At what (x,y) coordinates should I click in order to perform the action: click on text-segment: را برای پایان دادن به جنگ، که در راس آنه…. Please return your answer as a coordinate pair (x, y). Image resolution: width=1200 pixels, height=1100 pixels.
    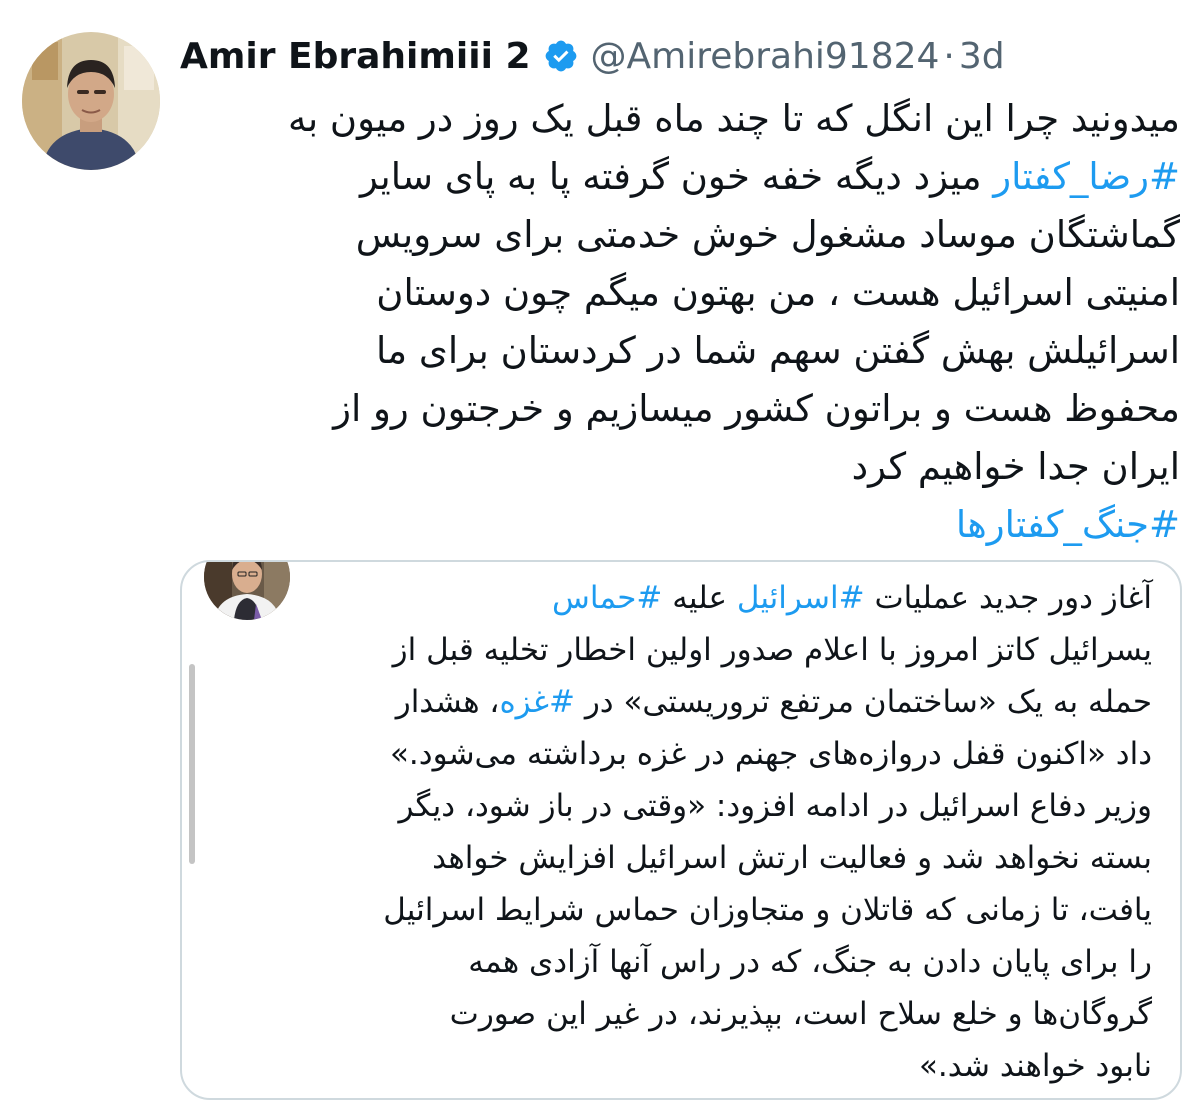
    Looking at the image, I should click on (810, 962).